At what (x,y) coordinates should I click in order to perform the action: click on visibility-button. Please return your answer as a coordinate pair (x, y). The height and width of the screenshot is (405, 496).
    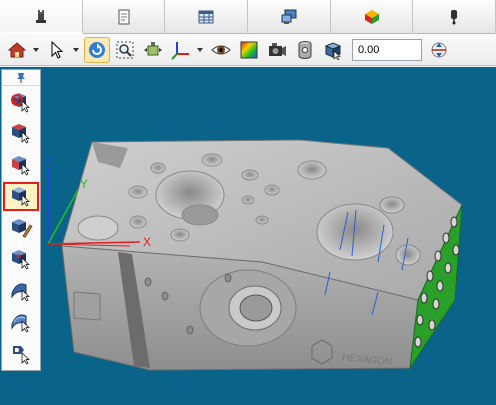
    Looking at the image, I should click on (221, 50).